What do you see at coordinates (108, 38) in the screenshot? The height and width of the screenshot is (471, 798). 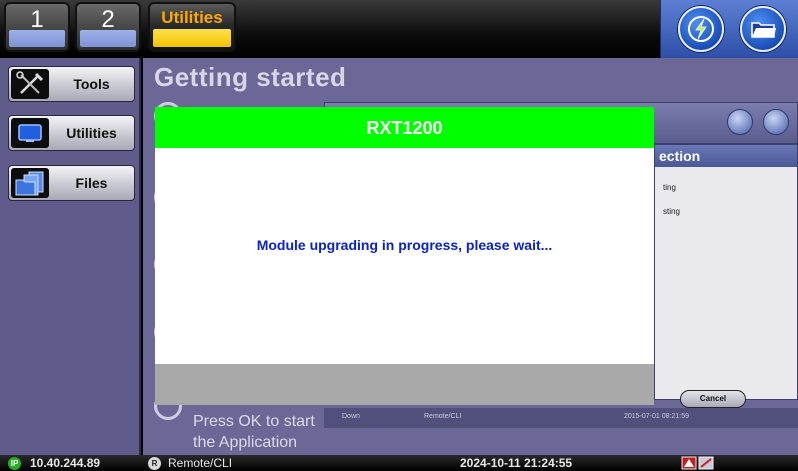 I see `tab-2-stripe` at bounding box center [108, 38].